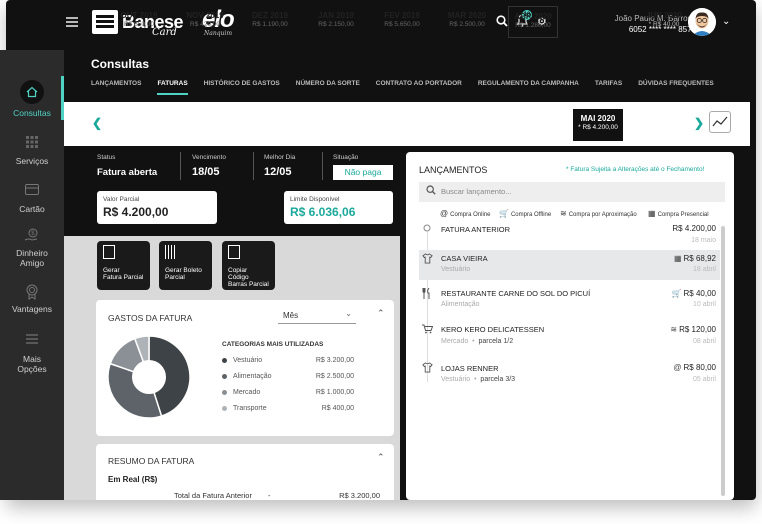 The height and width of the screenshot is (524, 762). I want to click on sidebar-item-label: Cartão, so click(32, 209).